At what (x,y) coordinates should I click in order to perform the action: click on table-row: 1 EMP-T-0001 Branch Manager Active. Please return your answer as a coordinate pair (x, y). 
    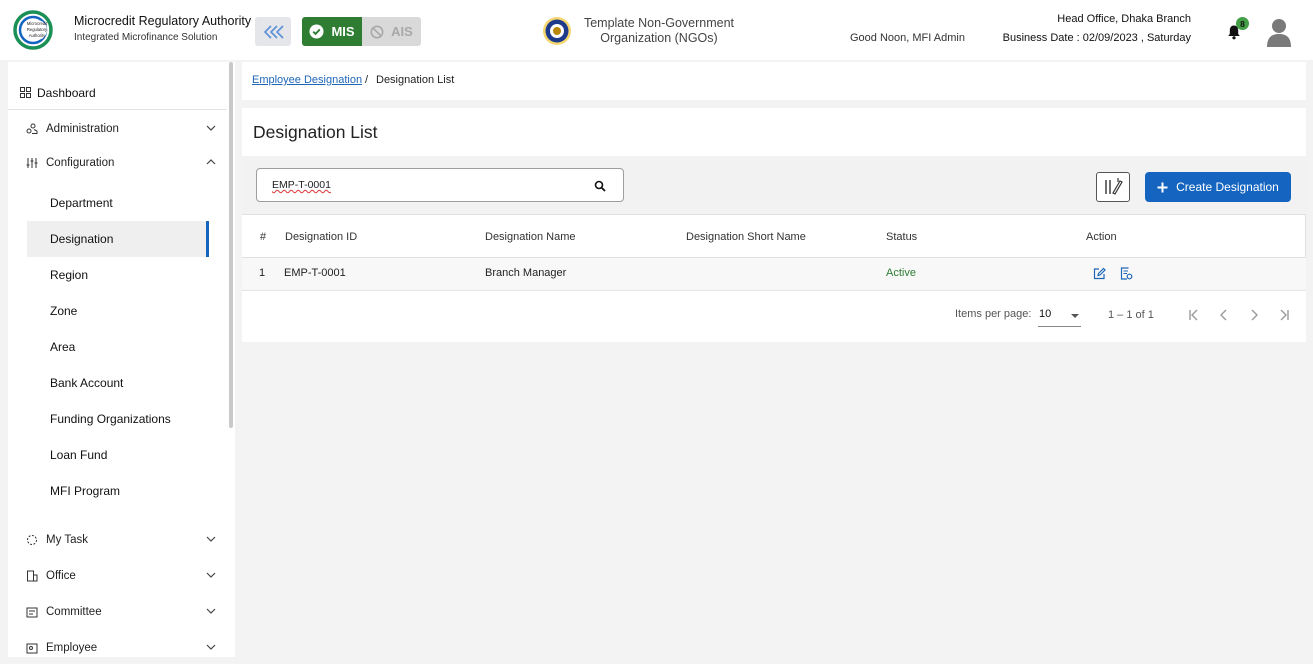
    Looking at the image, I should click on (774, 274).